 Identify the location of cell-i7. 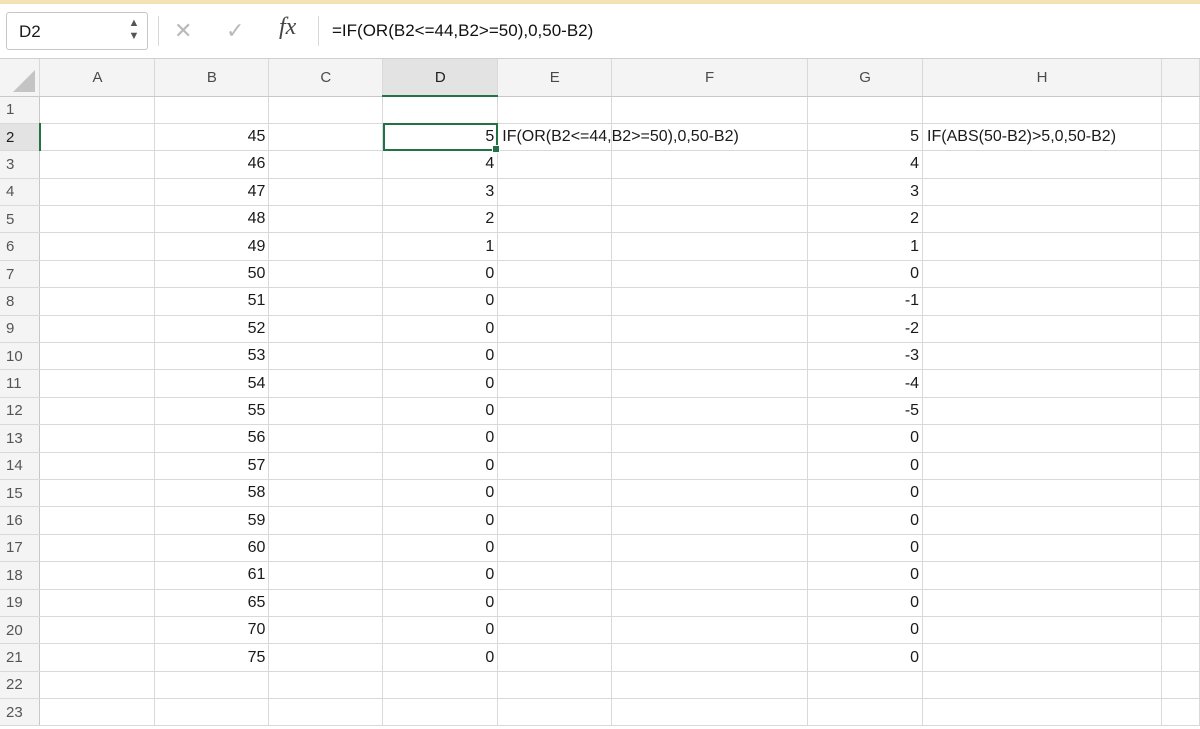
(1180, 274).